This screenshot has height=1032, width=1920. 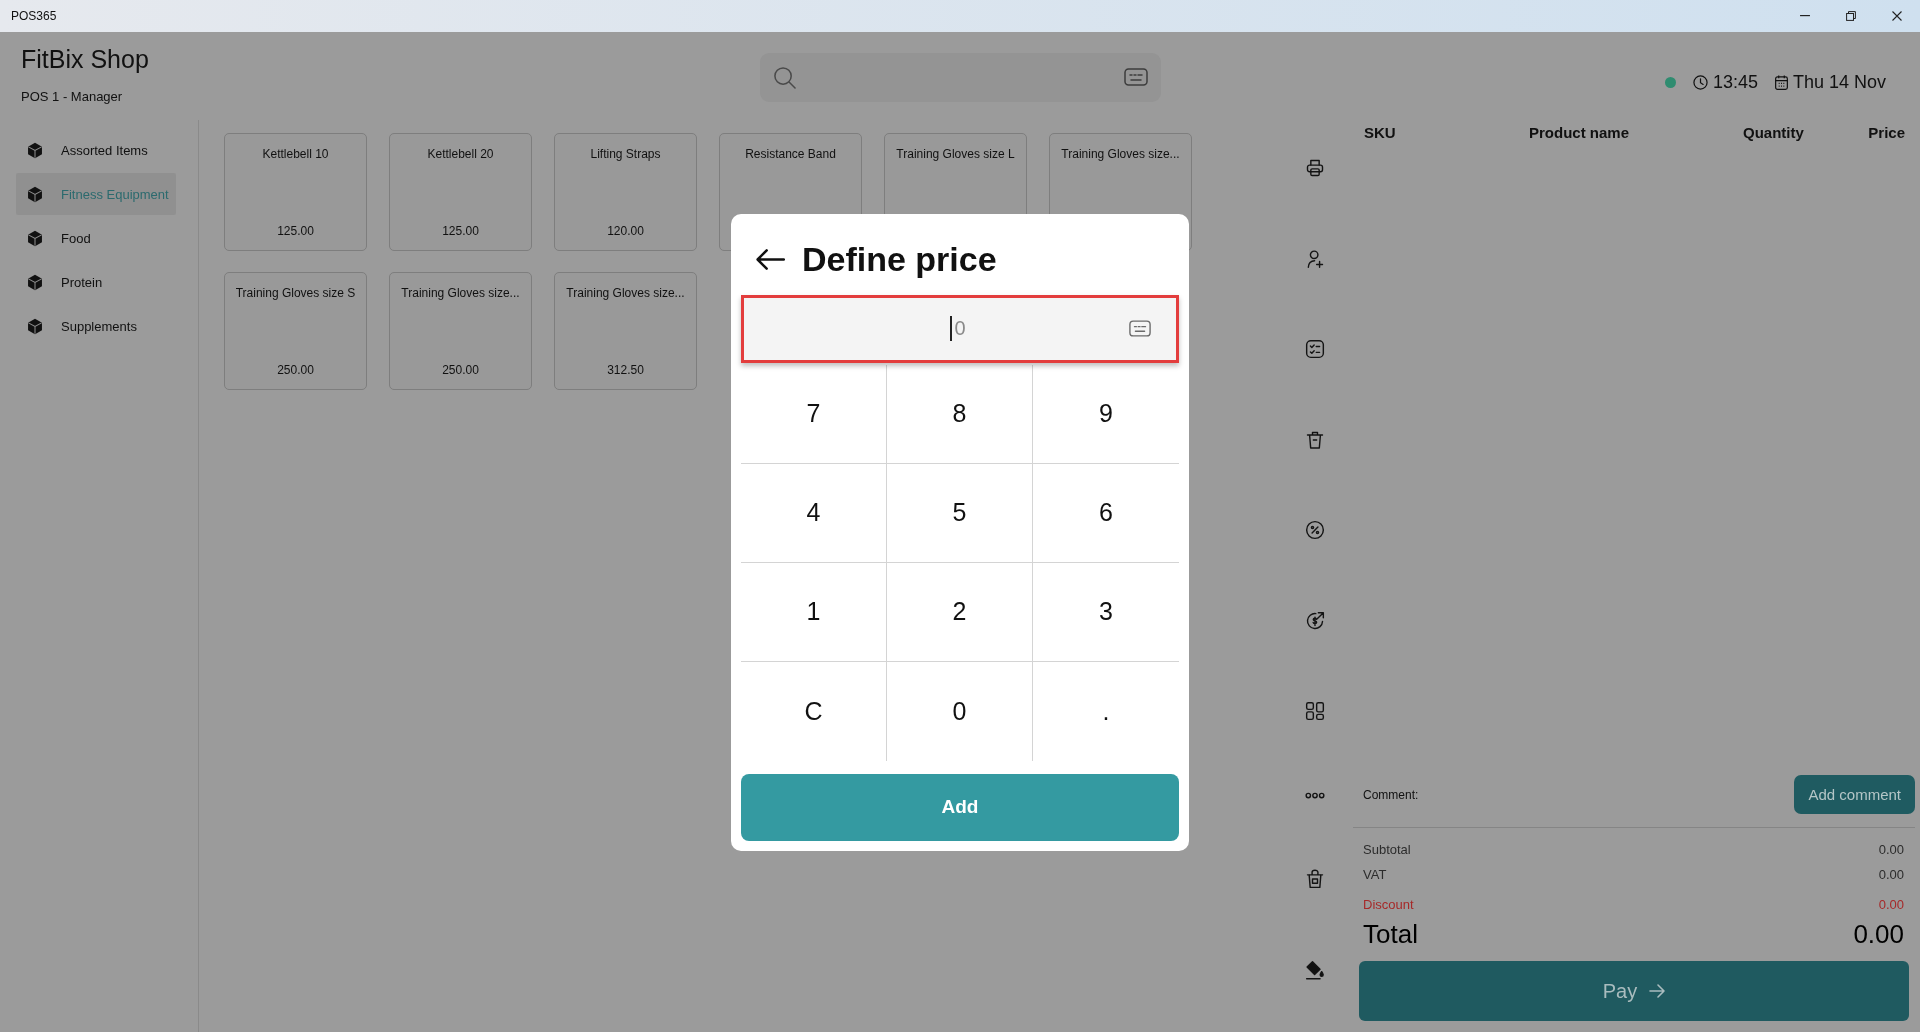 What do you see at coordinates (1315, 795) in the screenshot?
I see `more-icon` at bounding box center [1315, 795].